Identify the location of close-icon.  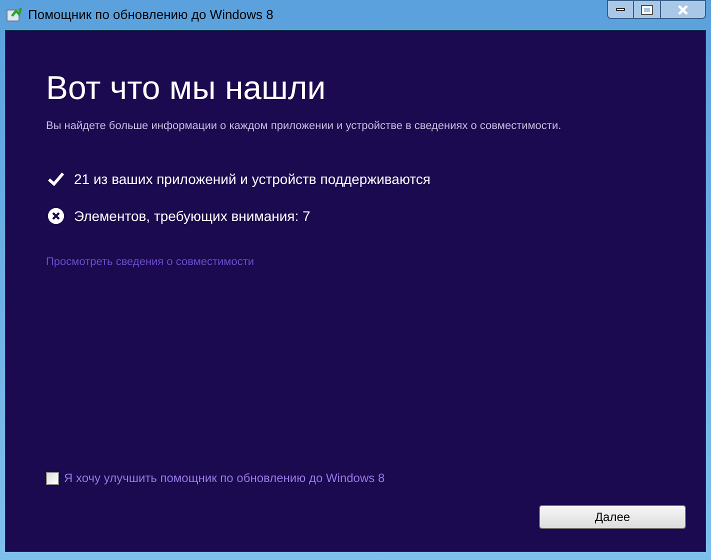
(683, 9).